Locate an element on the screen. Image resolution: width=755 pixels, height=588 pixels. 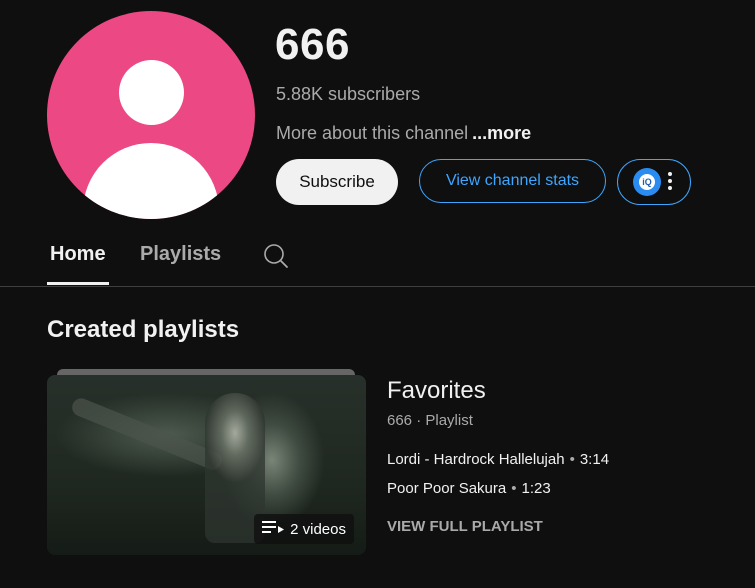
playlist-icon is located at coordinates (273, 529).